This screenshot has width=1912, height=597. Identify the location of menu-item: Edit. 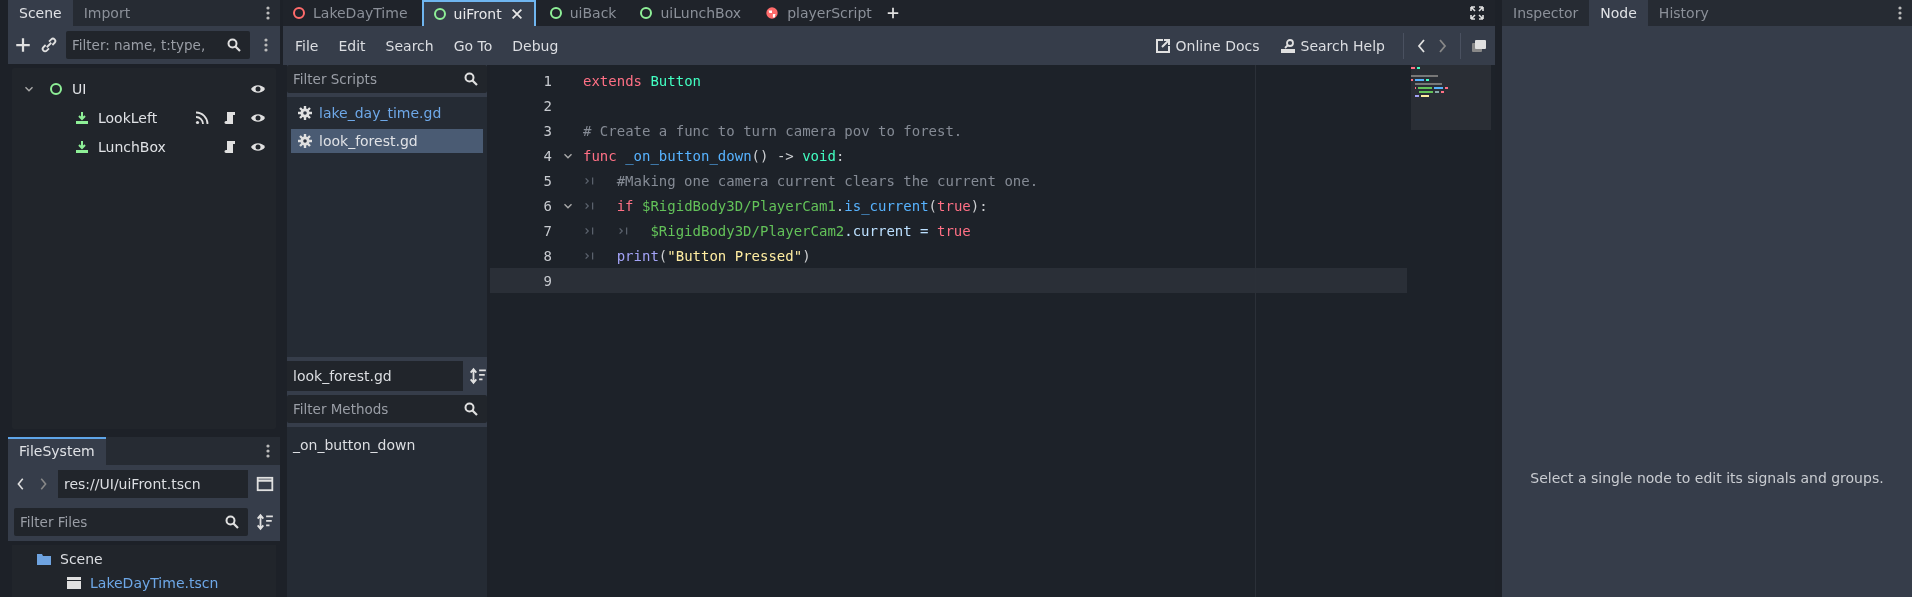
(352, 45).